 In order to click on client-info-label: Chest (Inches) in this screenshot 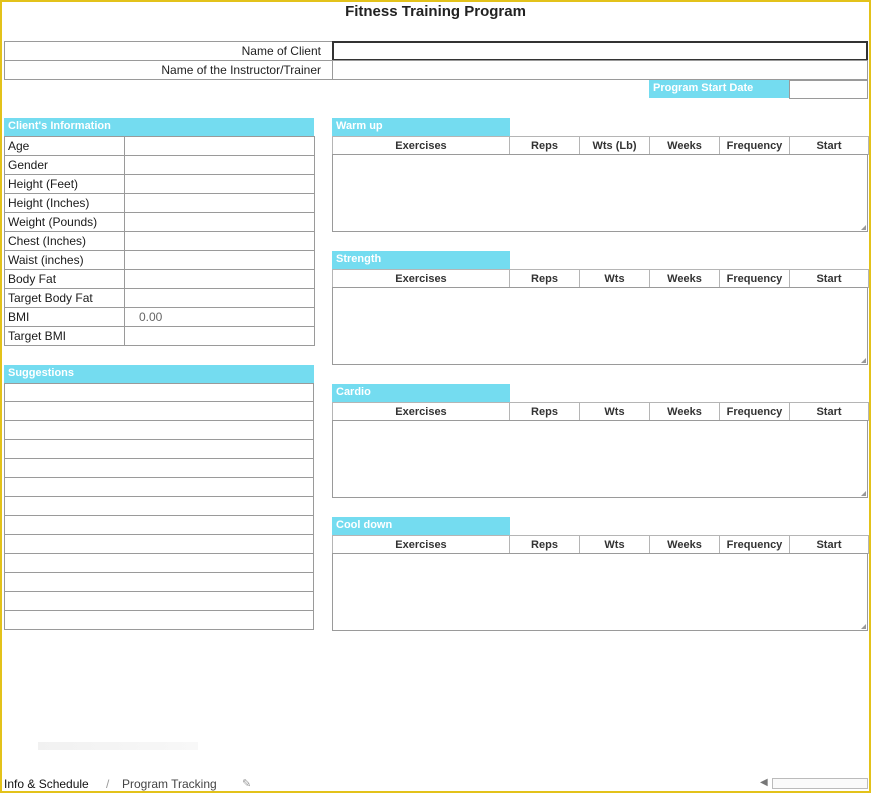, I will do `click(64, 241)`.